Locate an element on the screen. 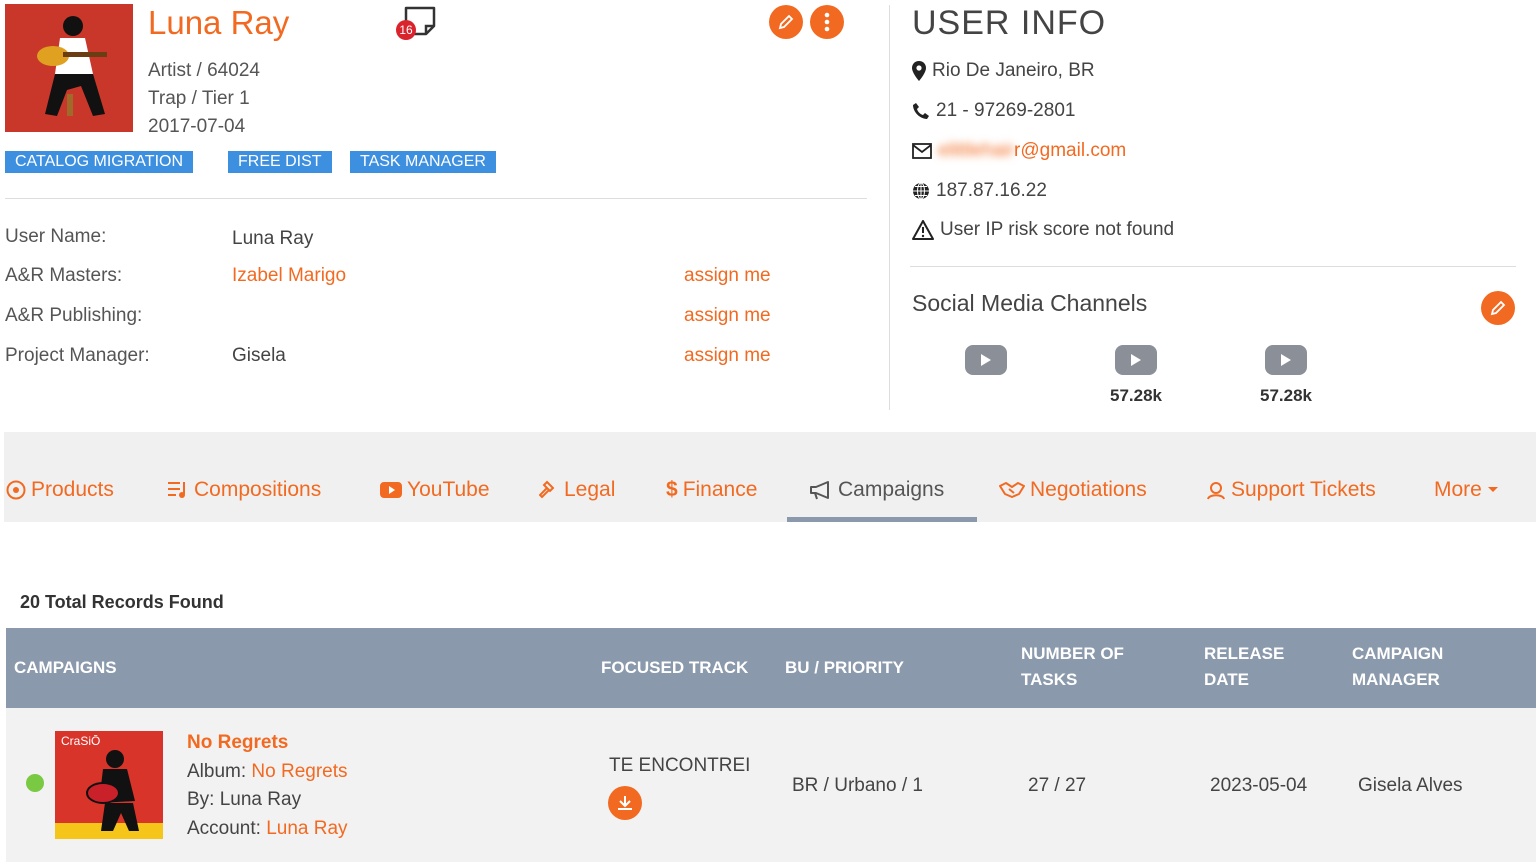 This screenshot has height=864, width=1536. by-value: Luna Ray is located at coordinates (260, 799).